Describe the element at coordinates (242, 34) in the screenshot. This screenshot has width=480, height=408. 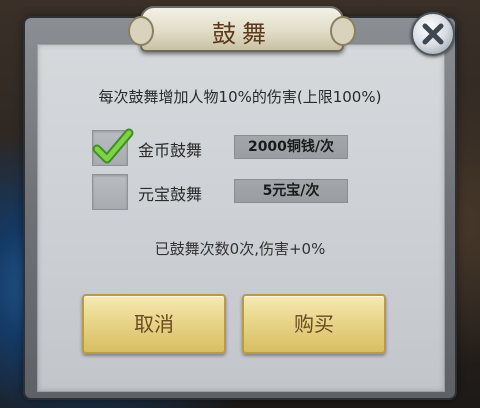
I see `dialog-title: 鼓舞` at that location.